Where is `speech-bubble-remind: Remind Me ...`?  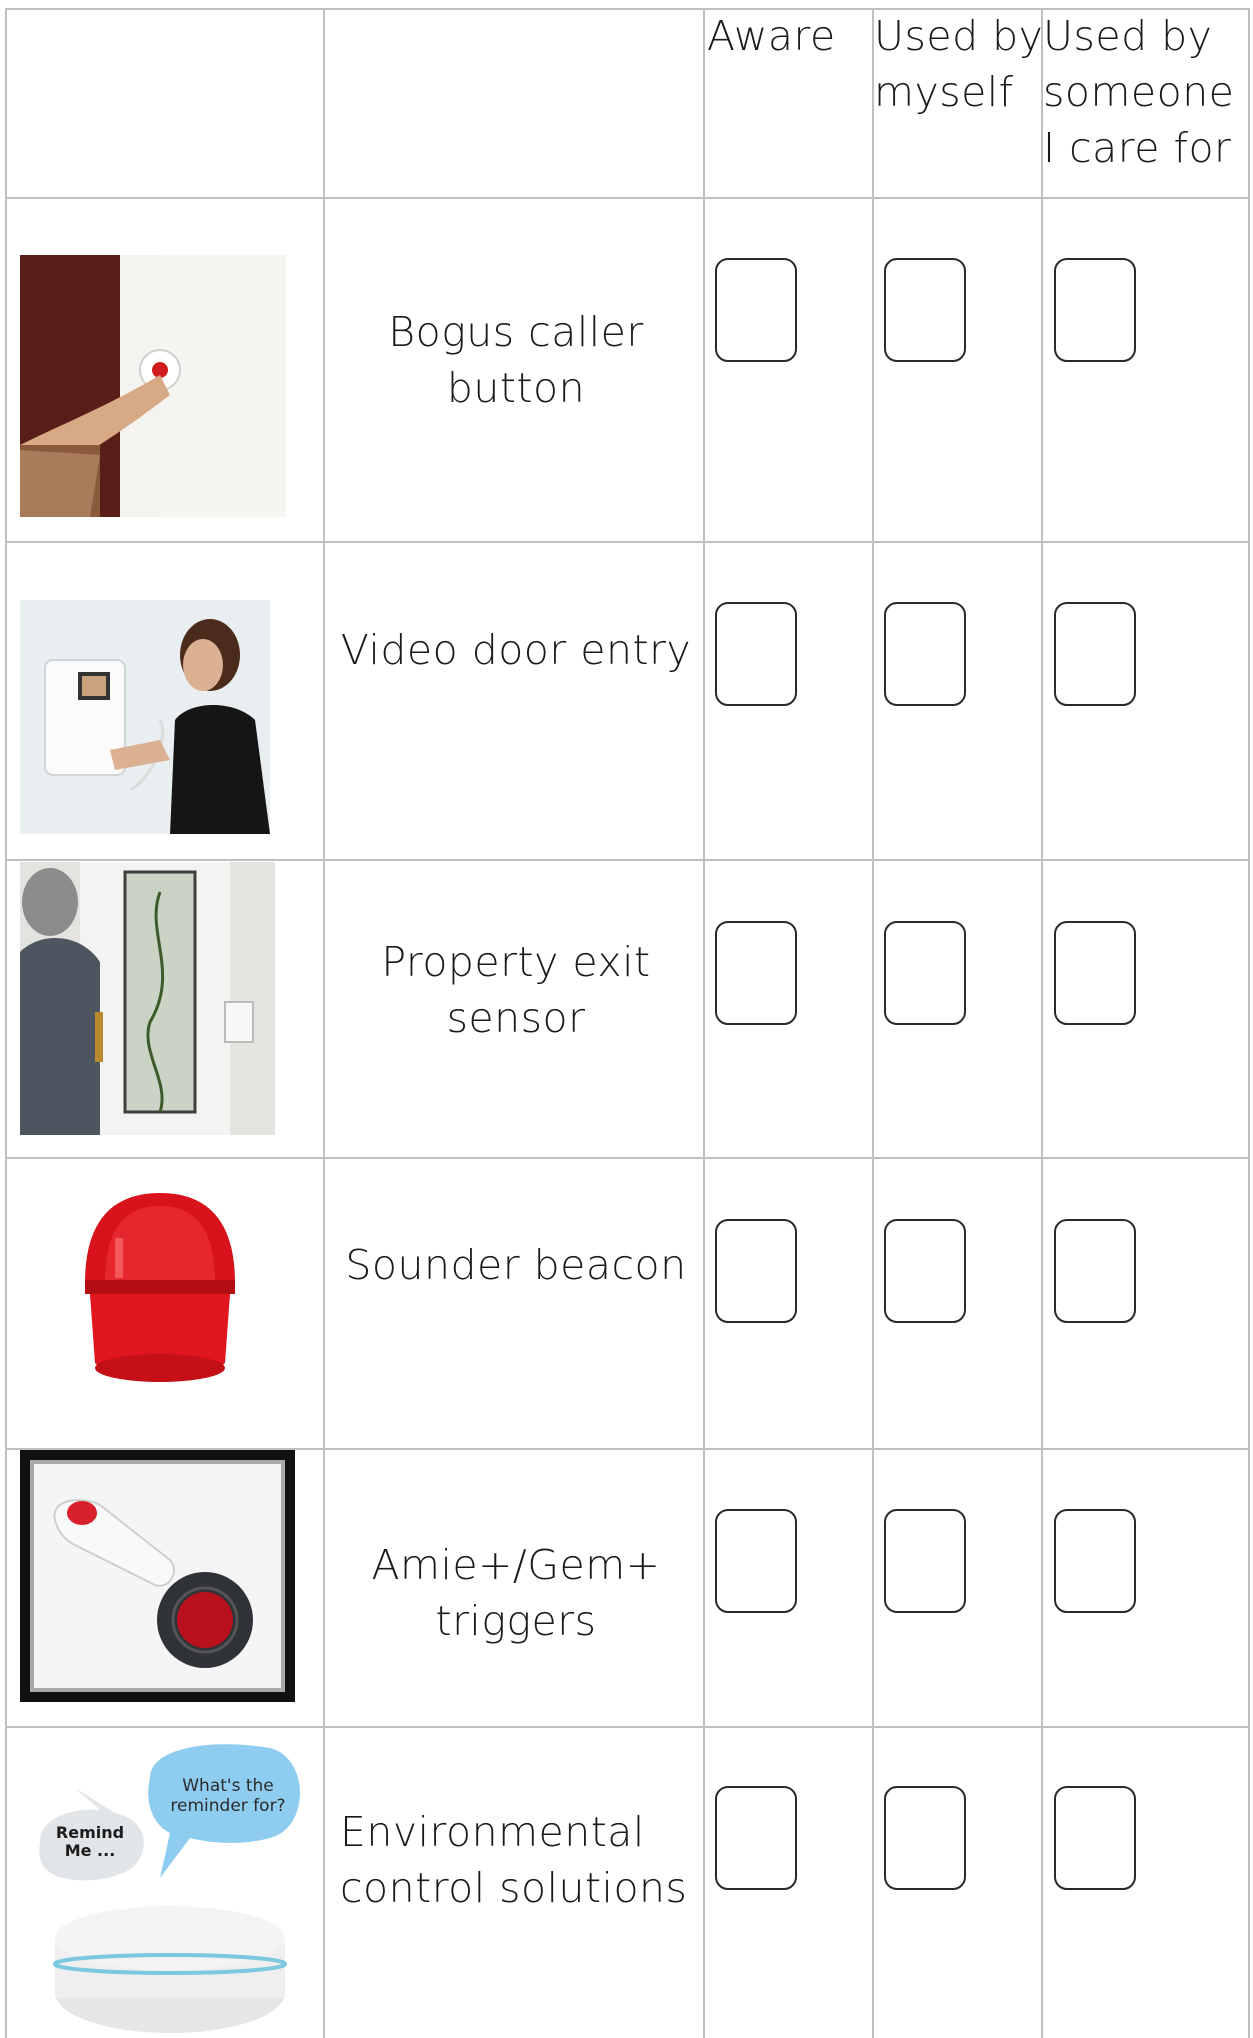
speech-bubble-remind: Remind Me ... is located at coordinates (90, 1841).